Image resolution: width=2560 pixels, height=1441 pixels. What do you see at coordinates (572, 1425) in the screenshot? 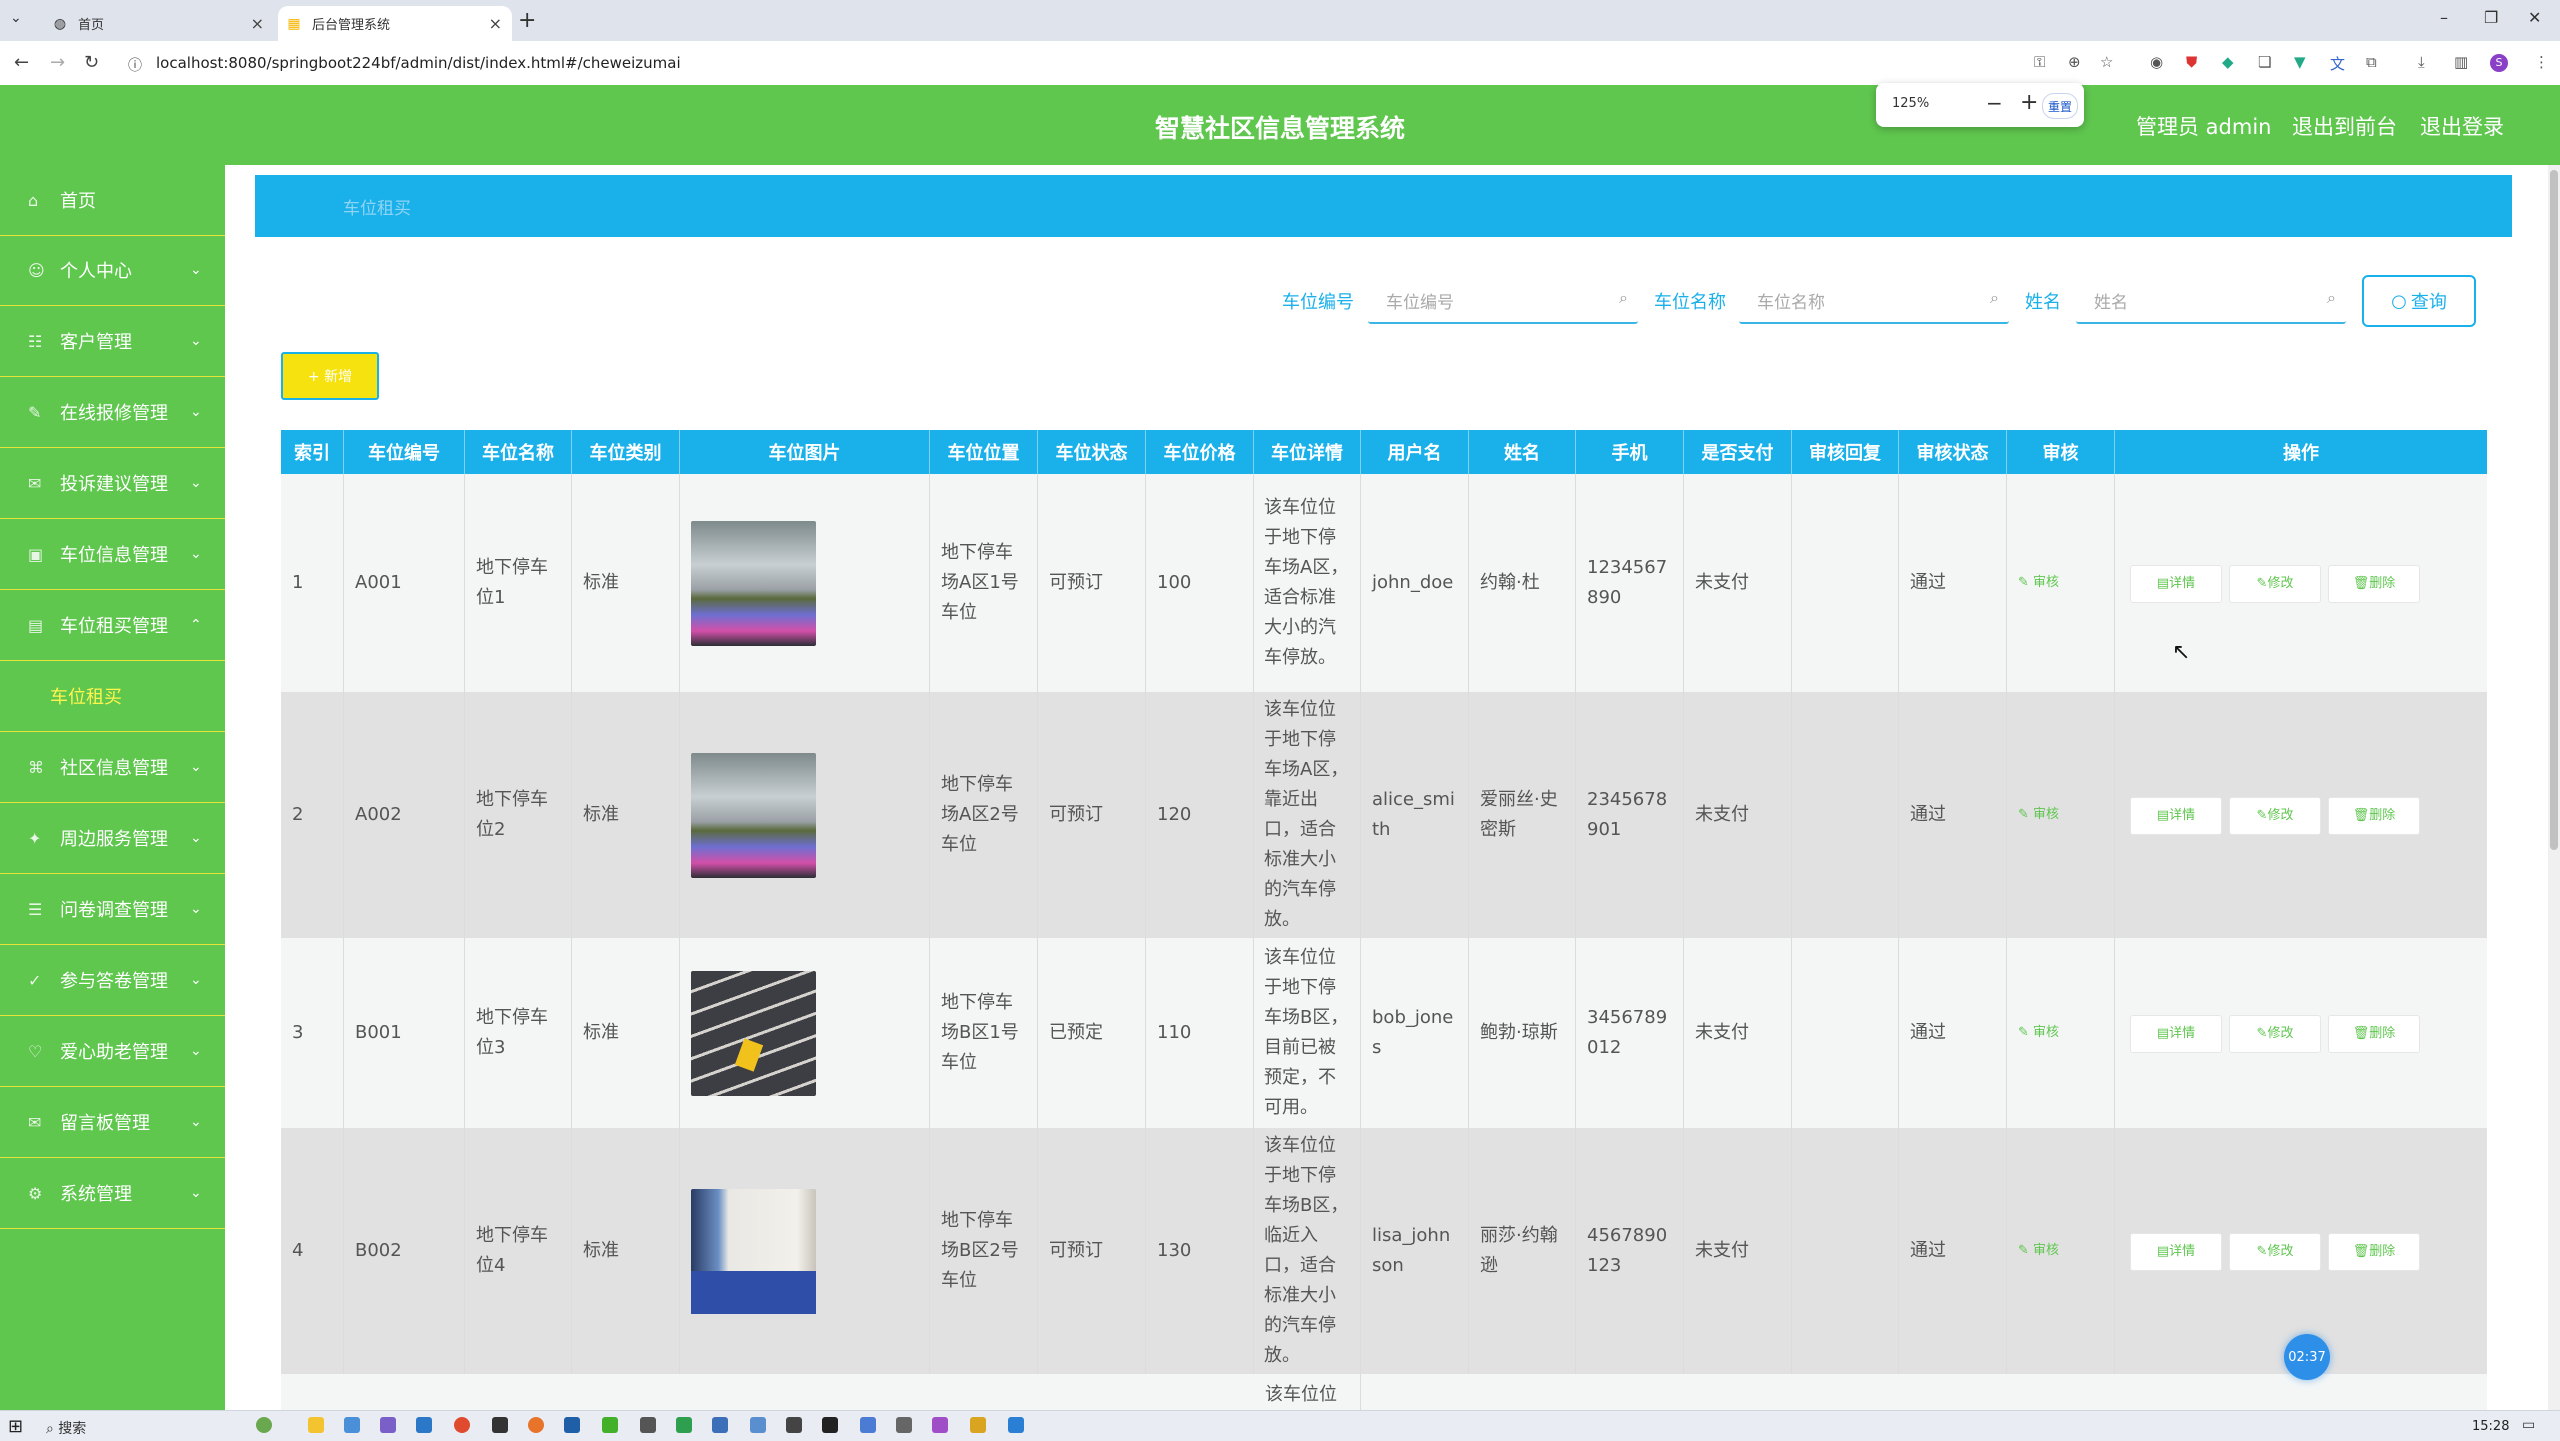
I see `vscode-icon` at bounding box center [572, 1425].